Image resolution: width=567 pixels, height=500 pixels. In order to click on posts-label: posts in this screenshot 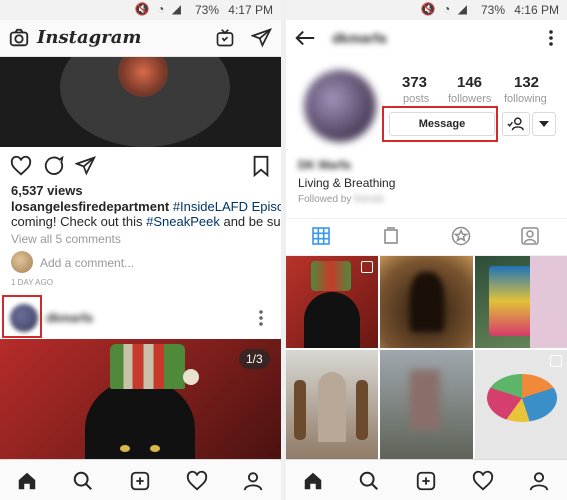, I will do `click(416, 99)`.